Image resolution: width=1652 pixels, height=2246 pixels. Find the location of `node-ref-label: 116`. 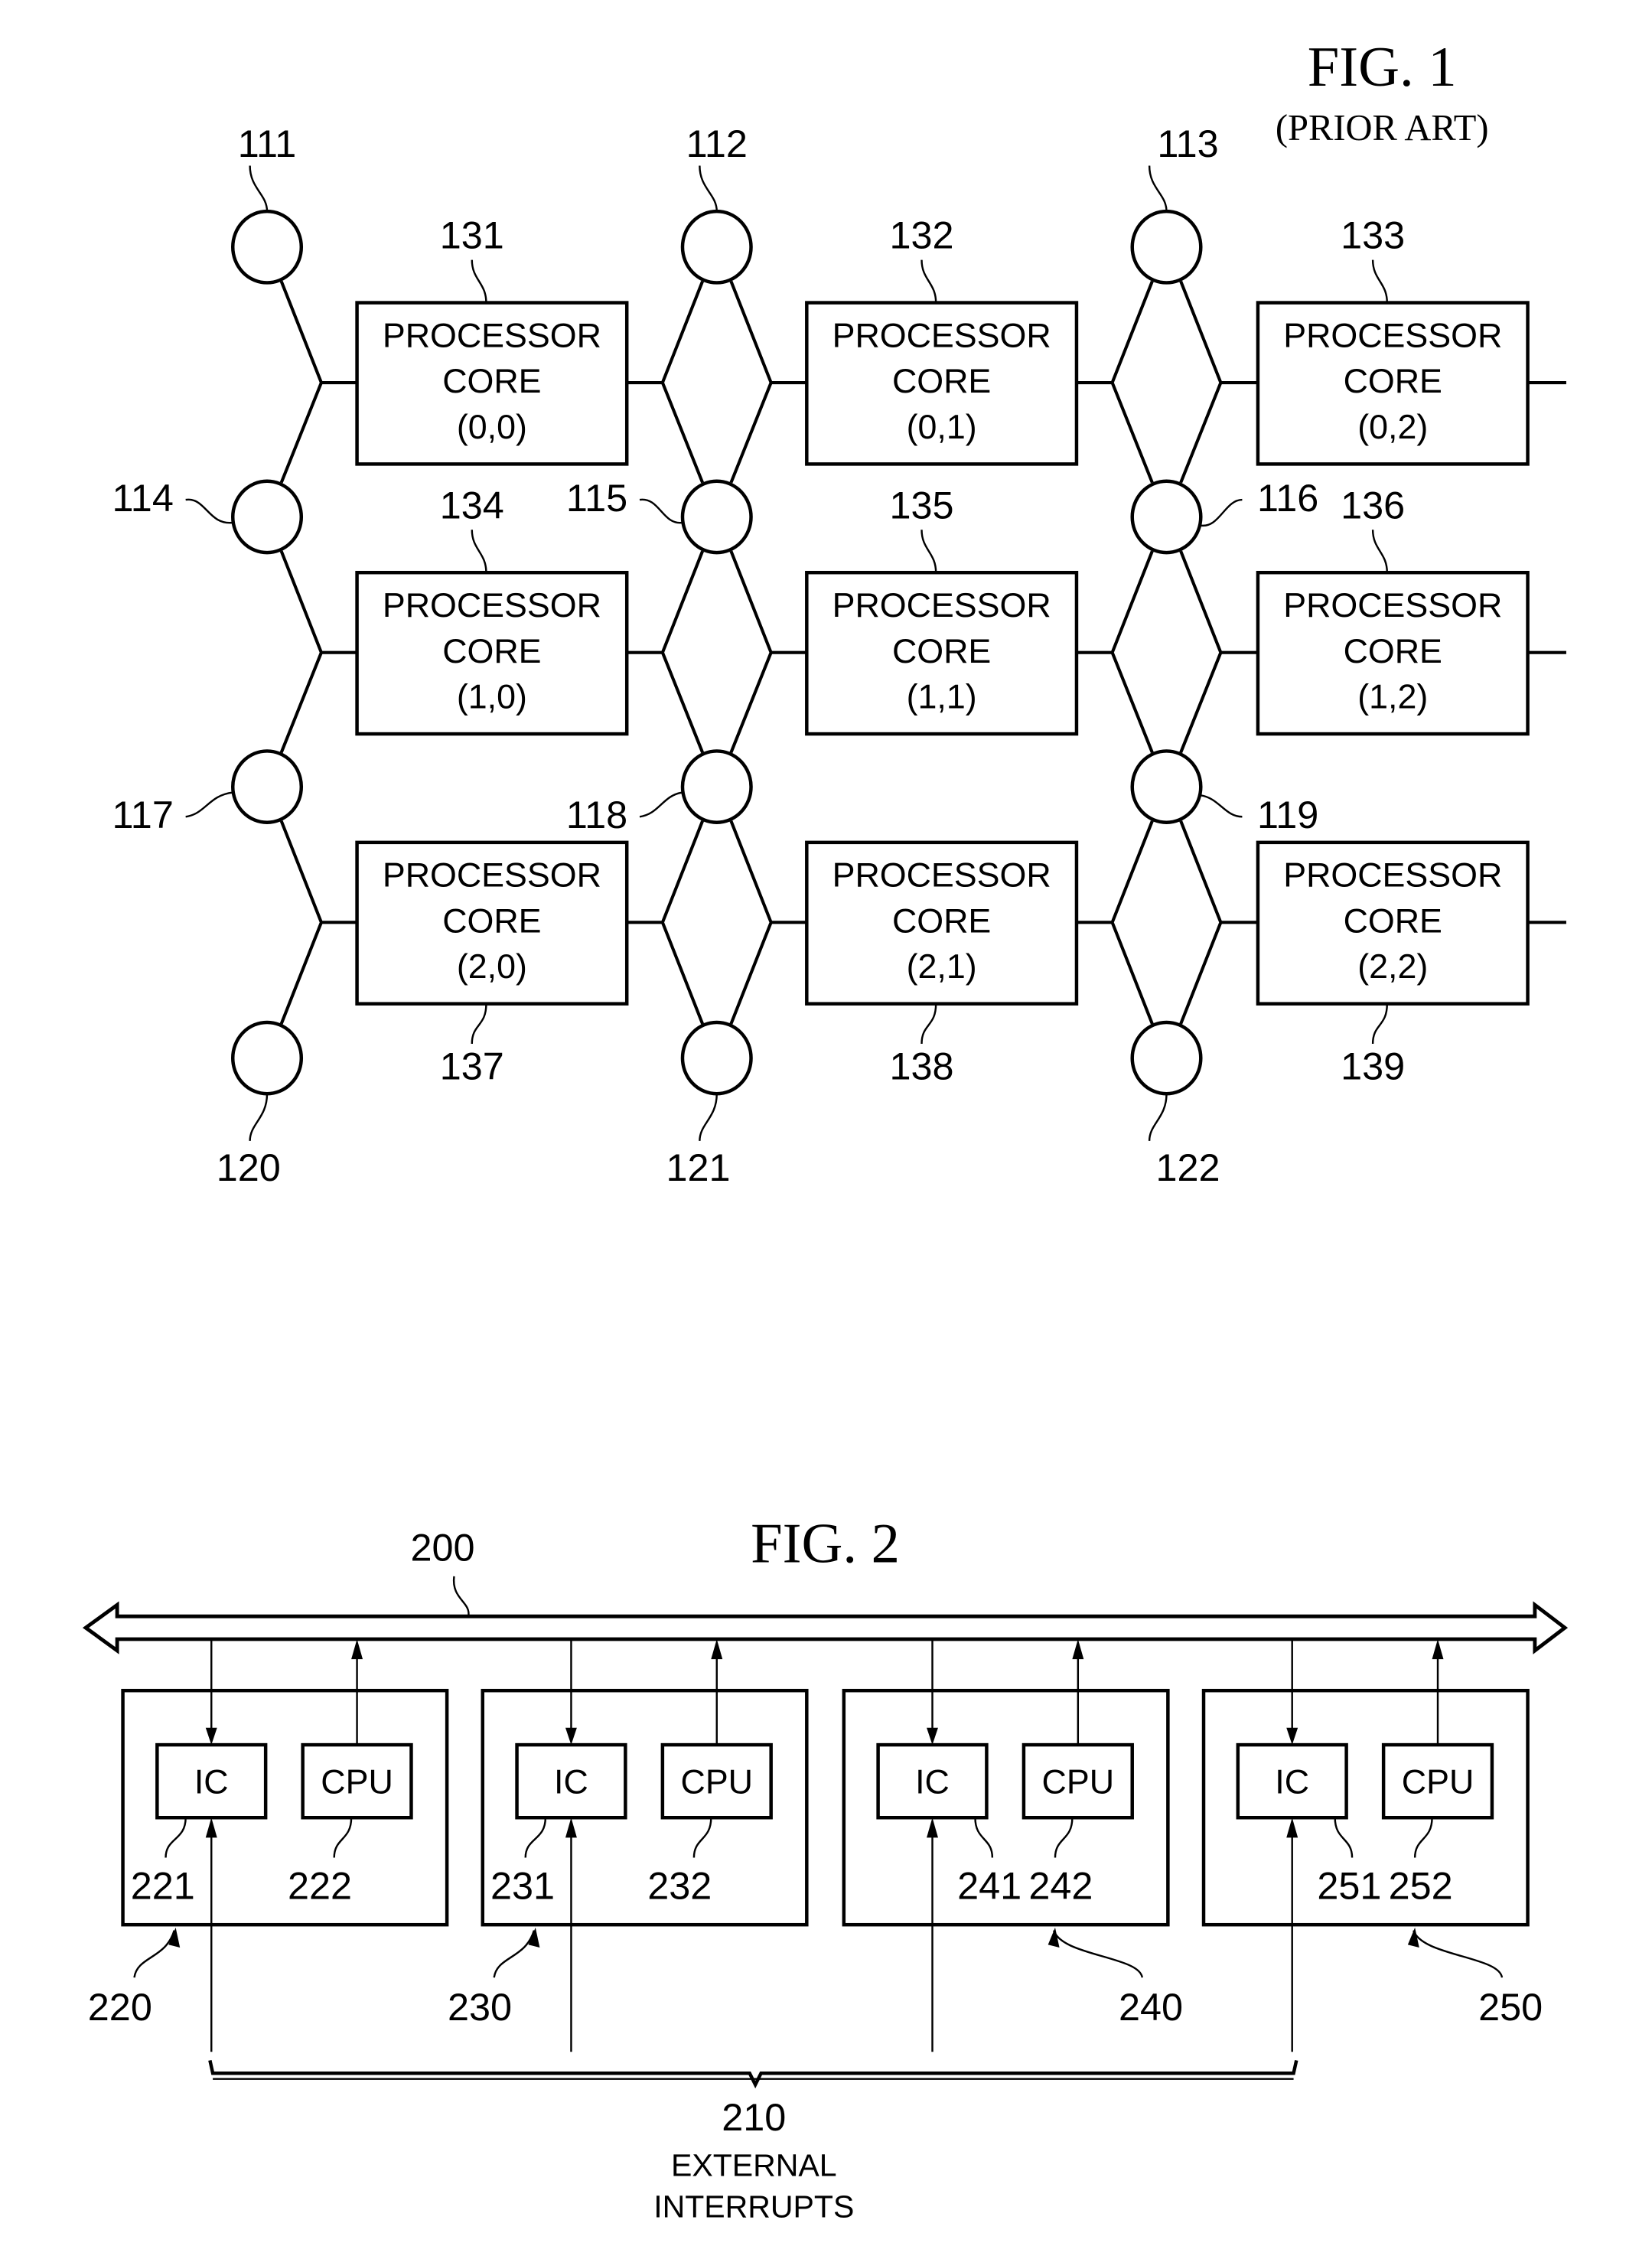

node-ref-label: 116 is located at coordinates (1287, 498).